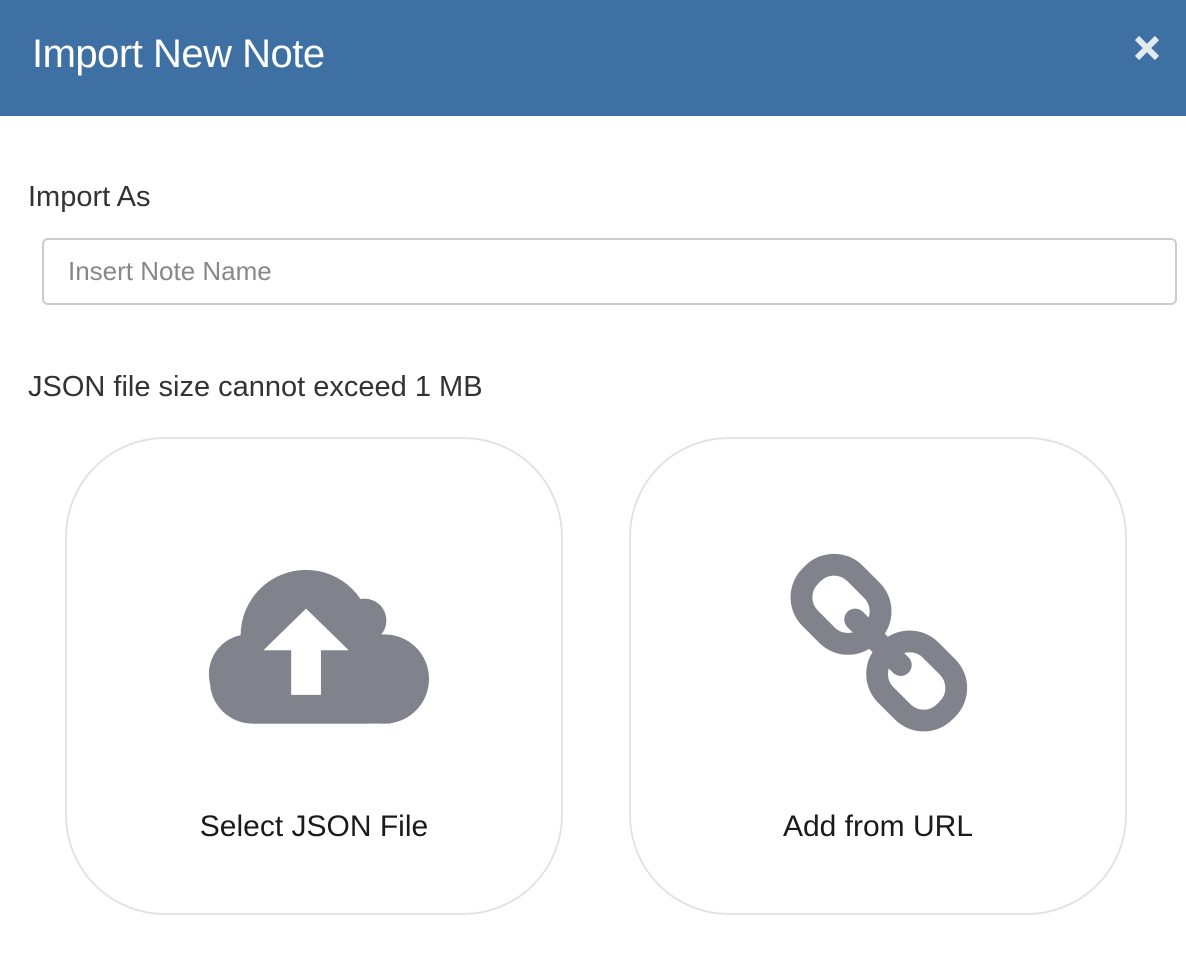 This screenshot has height=956, width=1186. What do you see at coordinates (255, 387) in the screenshot?
I see `file-size-note: JSON file size cannot exceed 1 MB` at bounding box center [255, 387].